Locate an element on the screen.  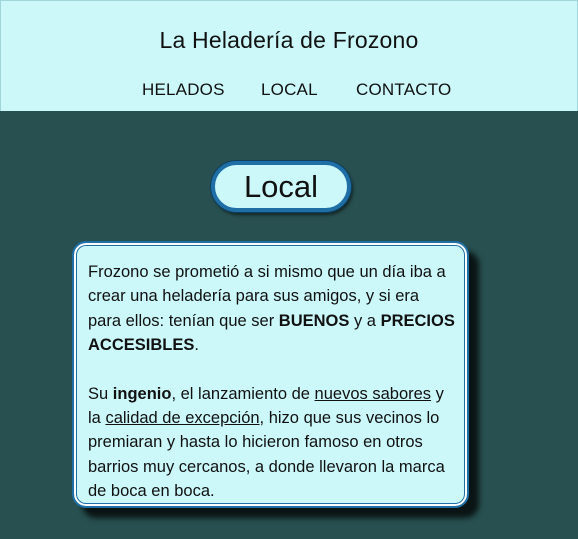
nav-link-local: LOCAL is located at coordinates (289, 90).